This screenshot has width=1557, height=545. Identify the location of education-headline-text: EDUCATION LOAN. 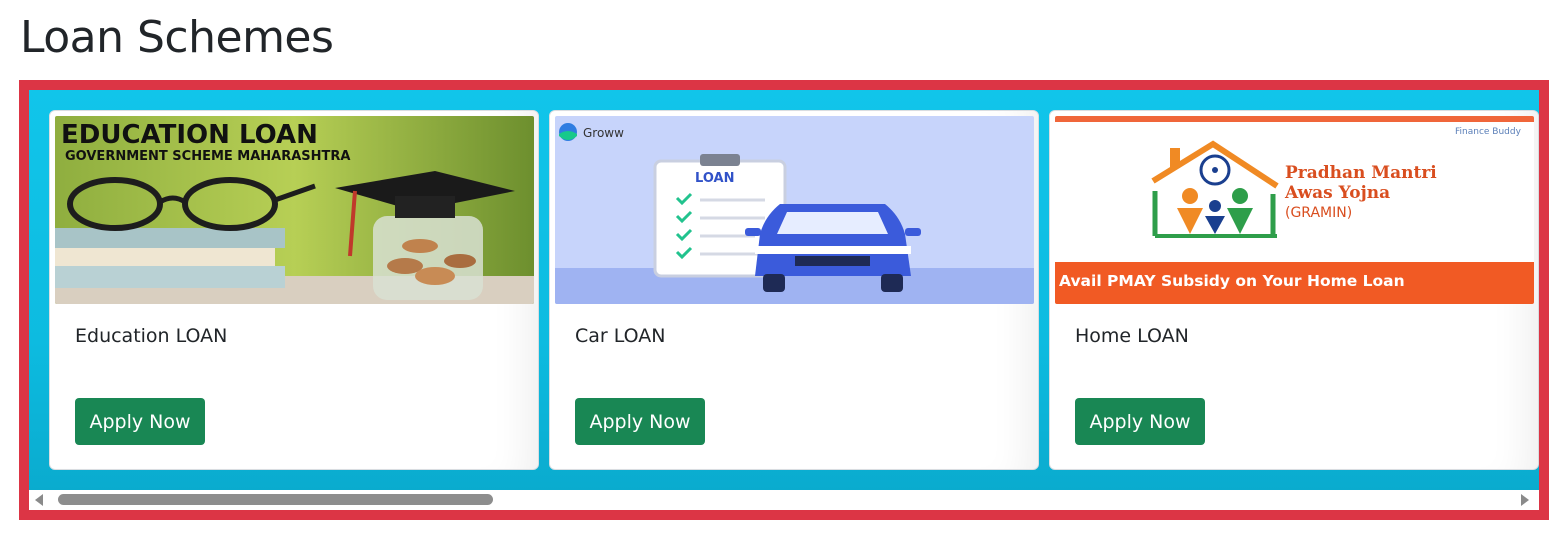
(189, 135).